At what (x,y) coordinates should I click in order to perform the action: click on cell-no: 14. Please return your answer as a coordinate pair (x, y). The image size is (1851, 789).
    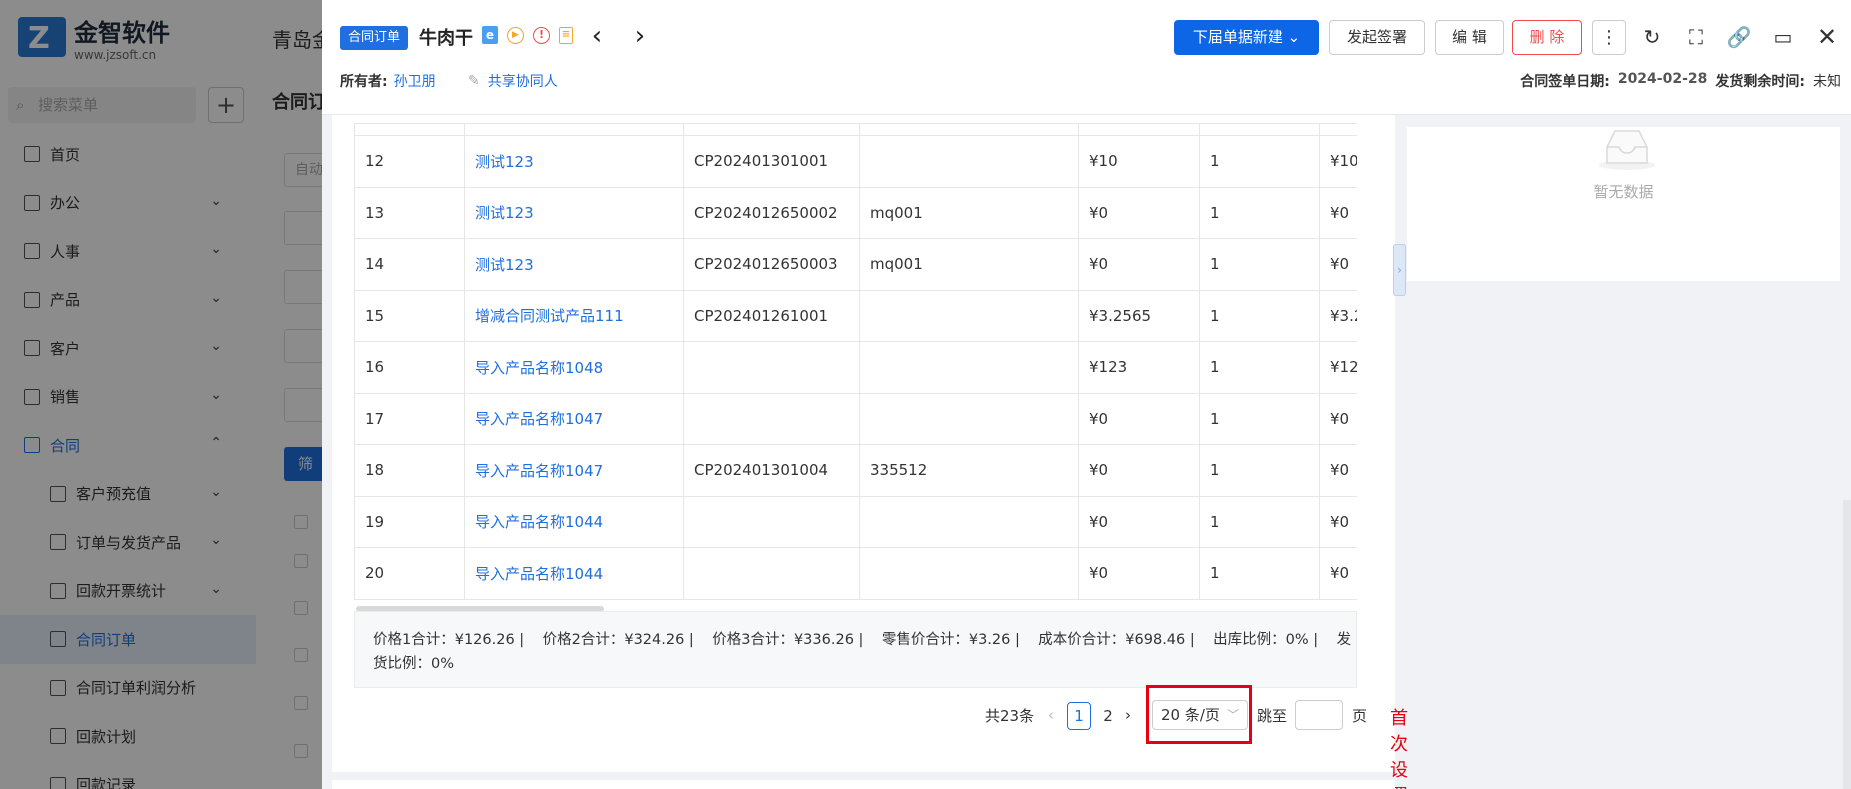
    Looking at the image, I should click on (409, 264).